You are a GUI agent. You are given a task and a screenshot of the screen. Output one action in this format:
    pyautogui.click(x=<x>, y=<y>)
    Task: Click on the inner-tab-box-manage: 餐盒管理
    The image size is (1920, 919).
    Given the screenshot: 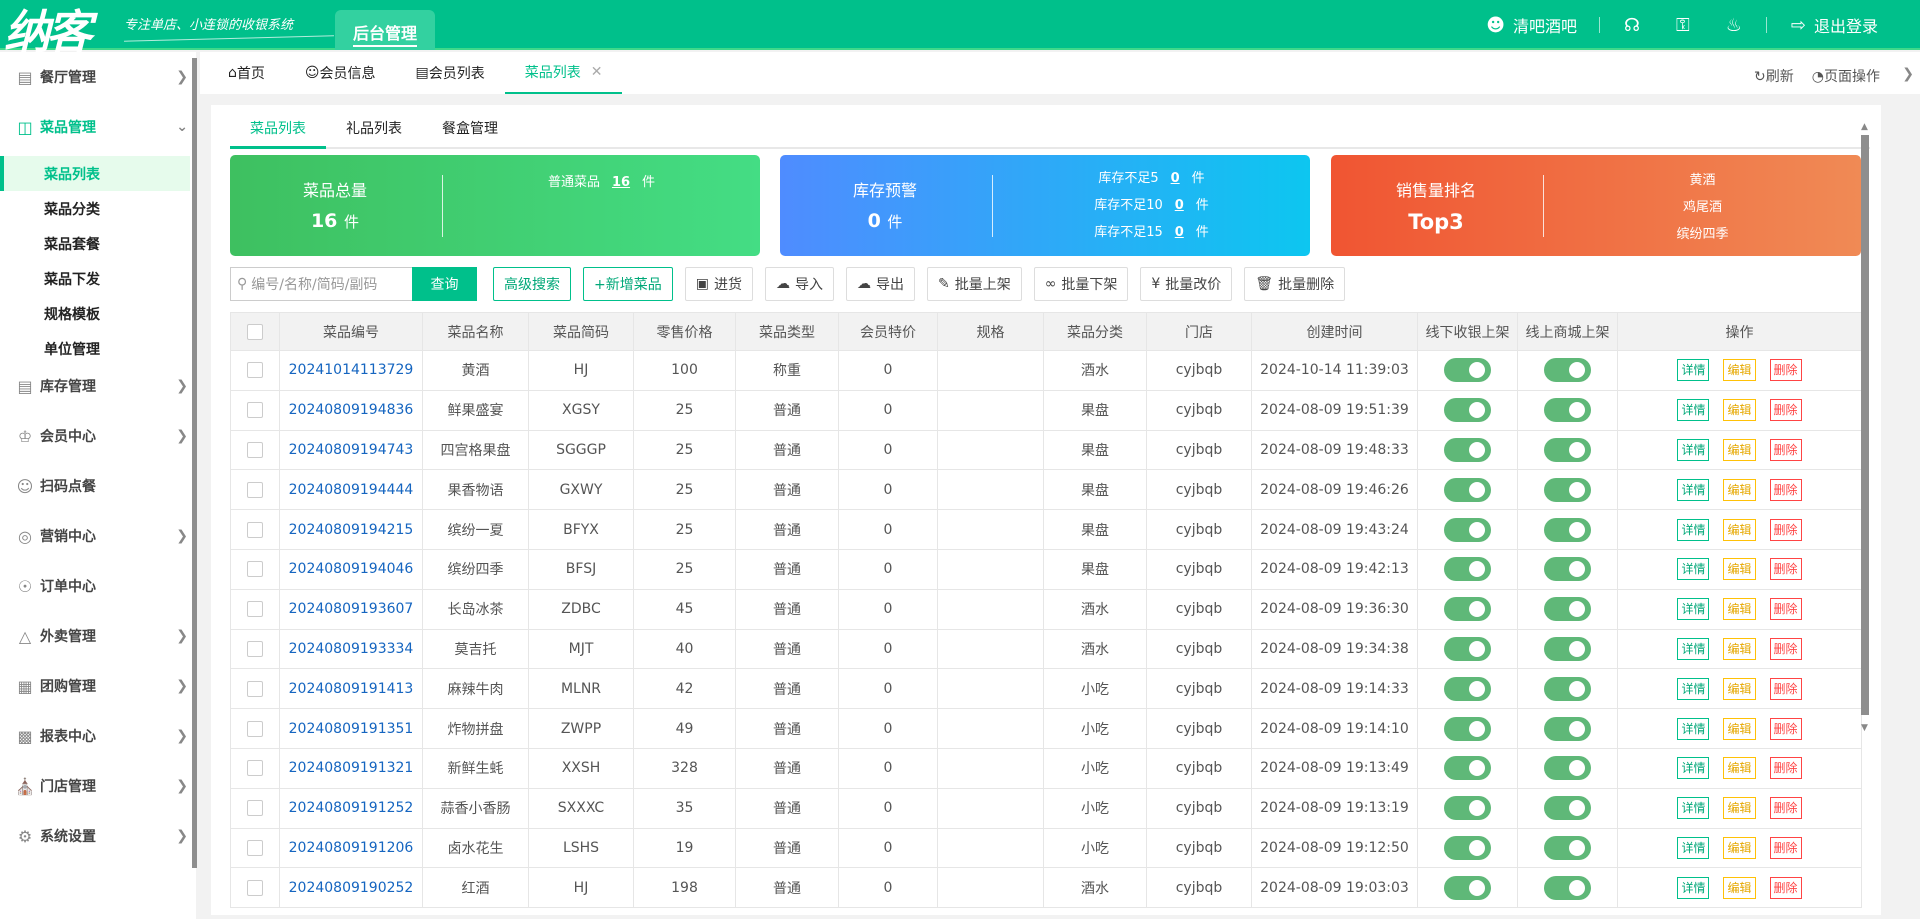 What is the action you would take?
    pyautogui.click(x=470, y=129)
    